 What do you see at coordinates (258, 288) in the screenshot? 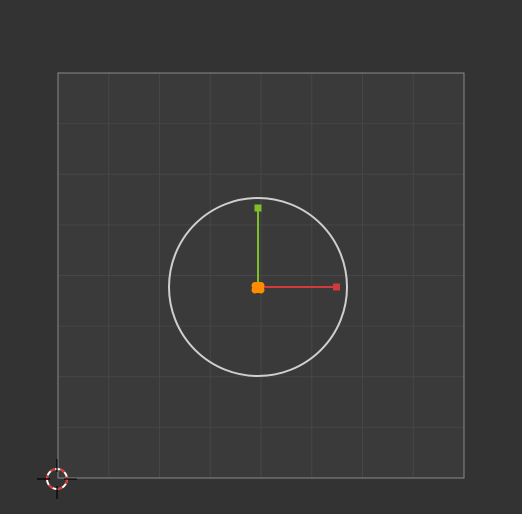
I see `gizmo-pivot-icon` at bounding box center [258, 288].